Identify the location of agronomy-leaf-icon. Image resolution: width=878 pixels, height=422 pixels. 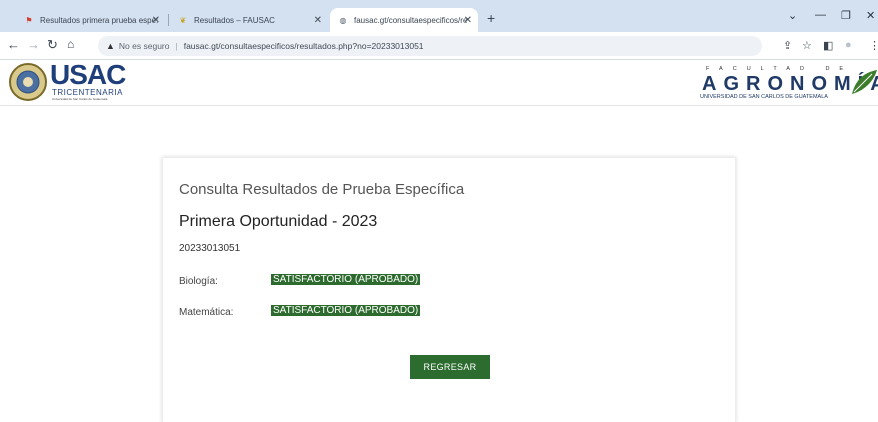
(864, 82).